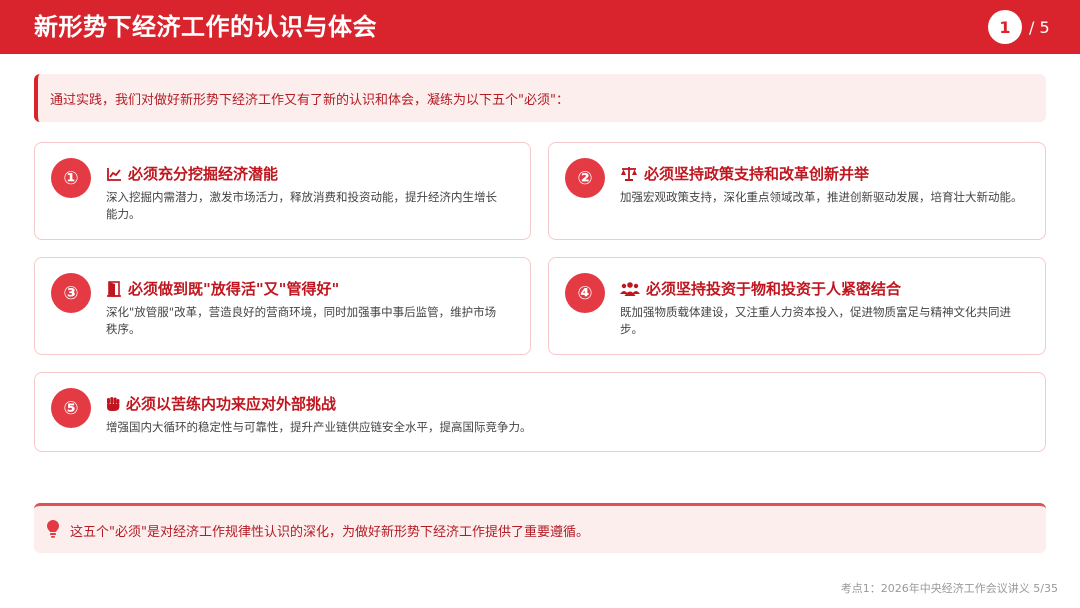 The image size is (1080, 608). I want to click on footer-caption: 考点1：2026年中央经济工作会议讲义 5/35, so click(949, 588).